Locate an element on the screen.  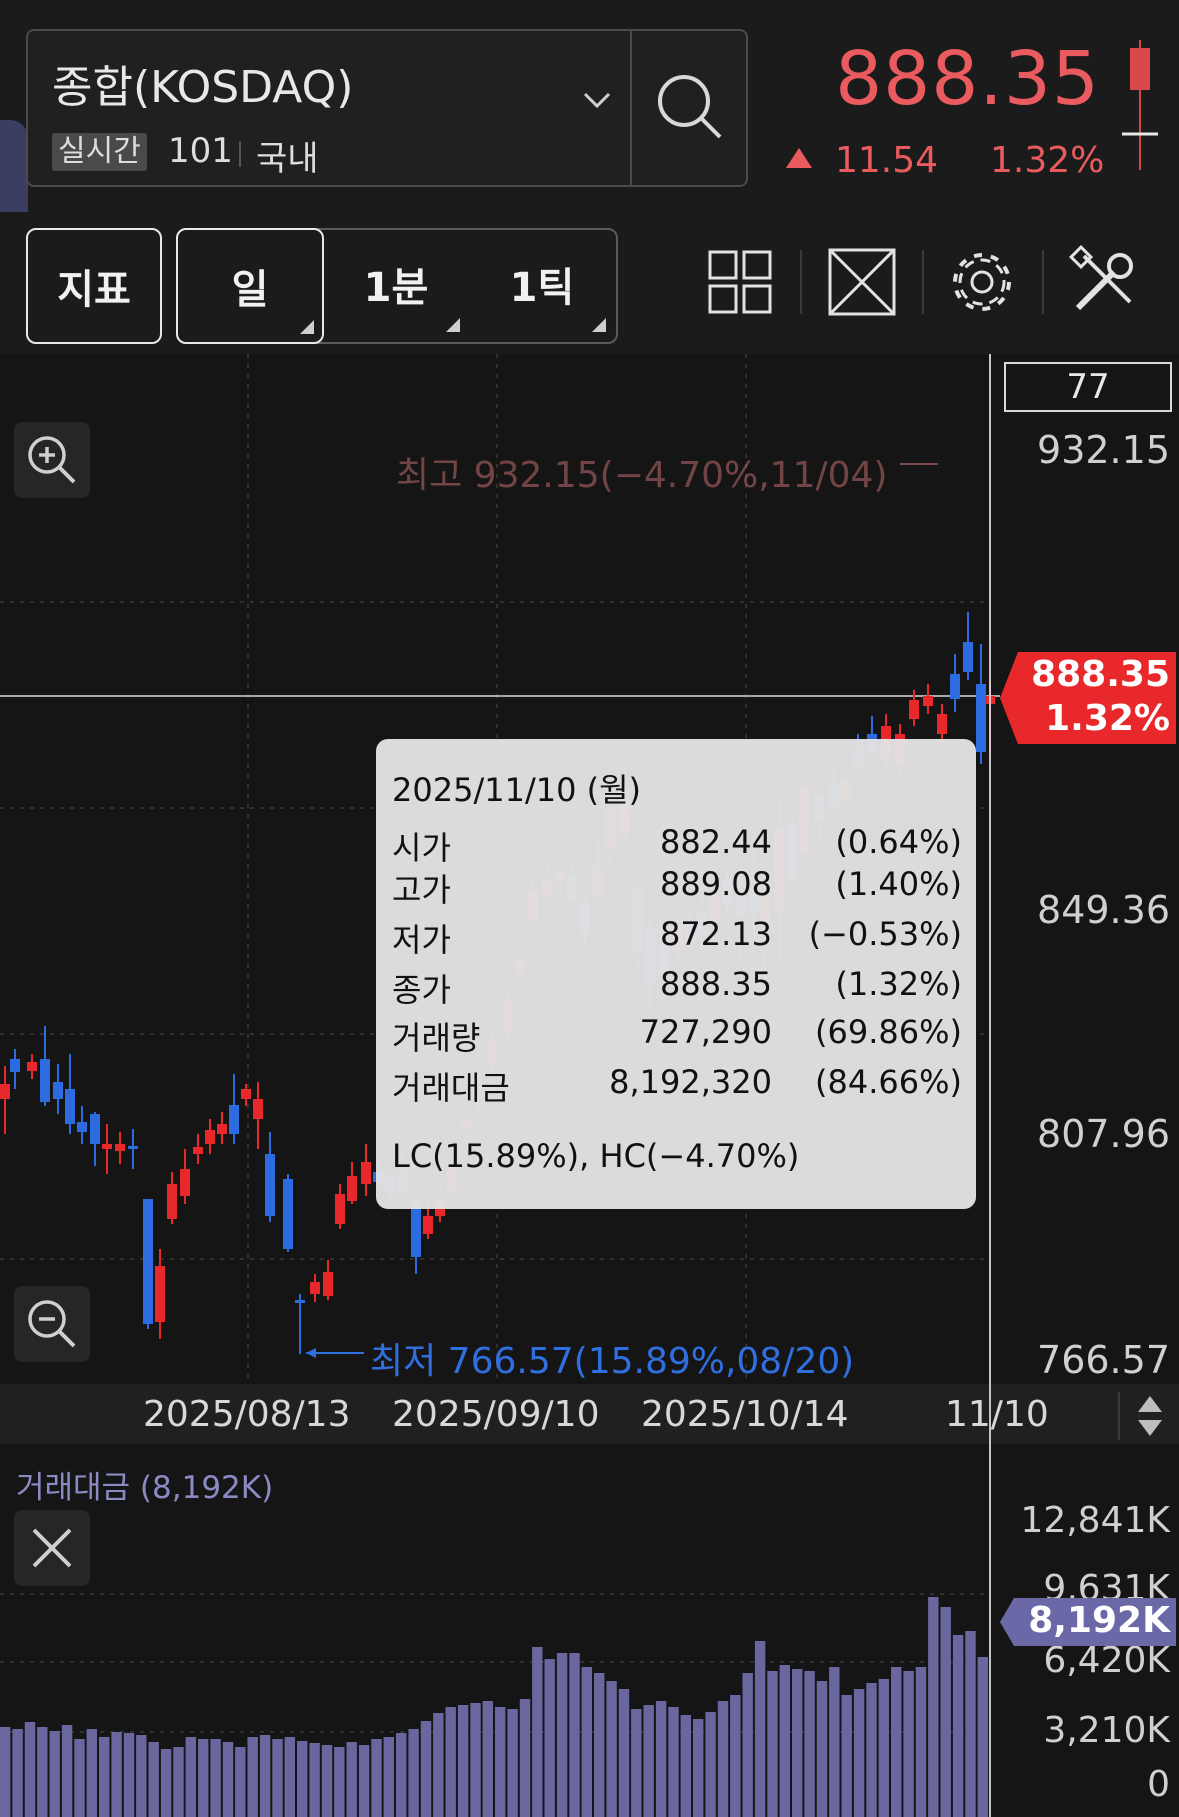
period-1min-button: 1분 is located at coordinates (396, 284).